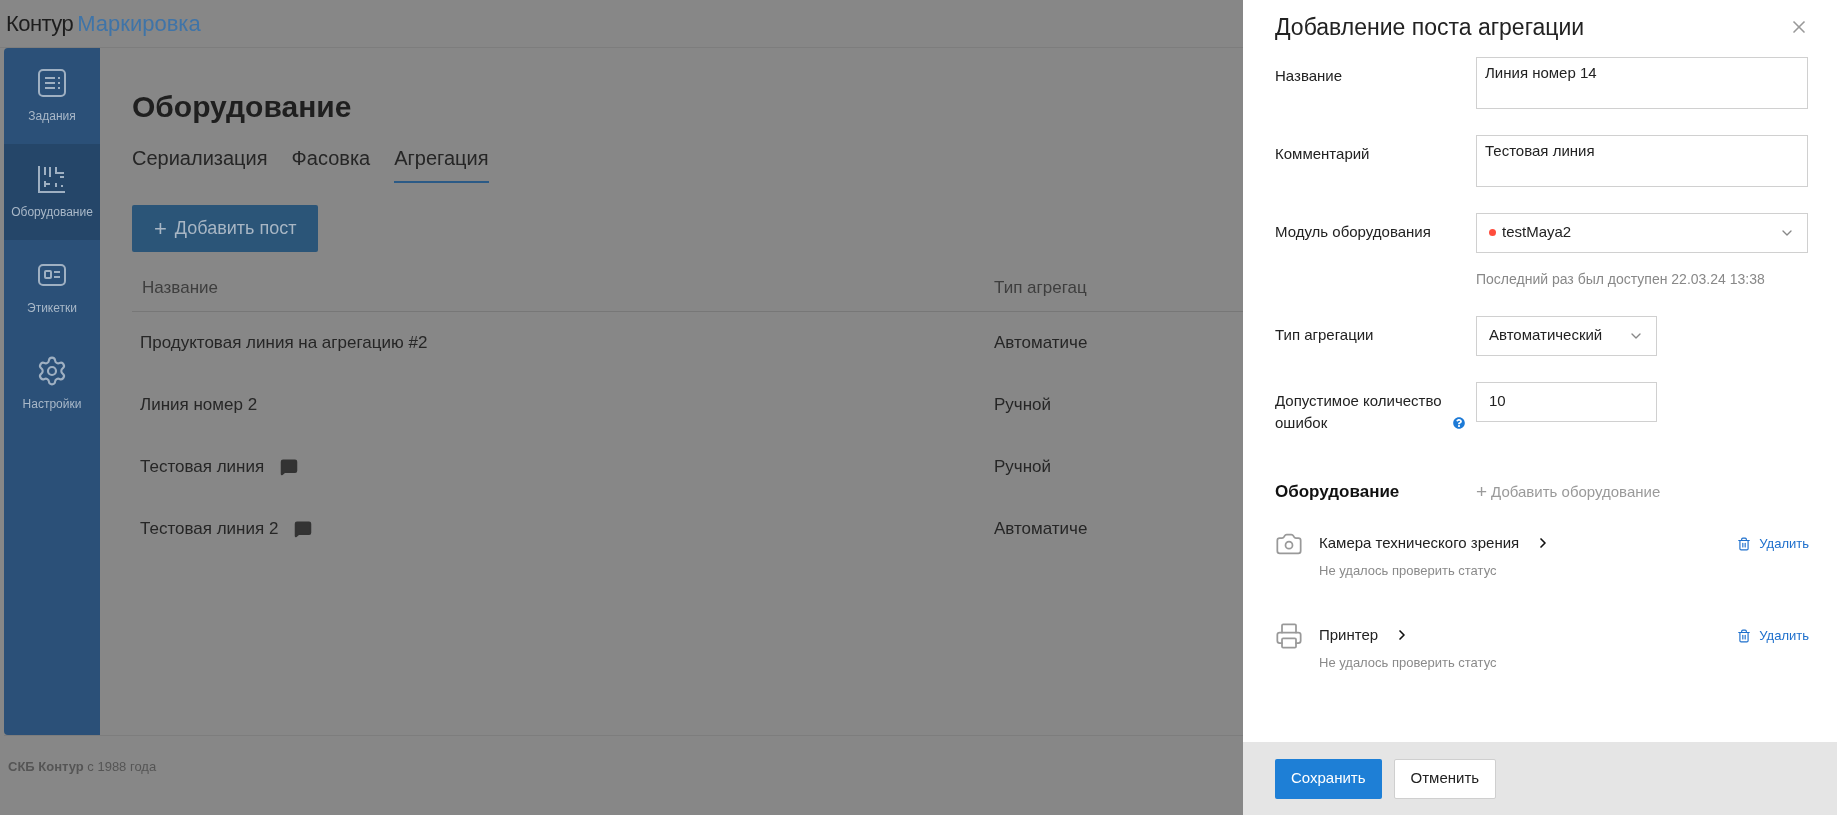 The height and width of the screenshot is (815, 1837). What do you see at coordinates (1419, 543) in the screenshot?
I see `equipment-name: Камера технического зрения` at bounding box center [1419, 543].